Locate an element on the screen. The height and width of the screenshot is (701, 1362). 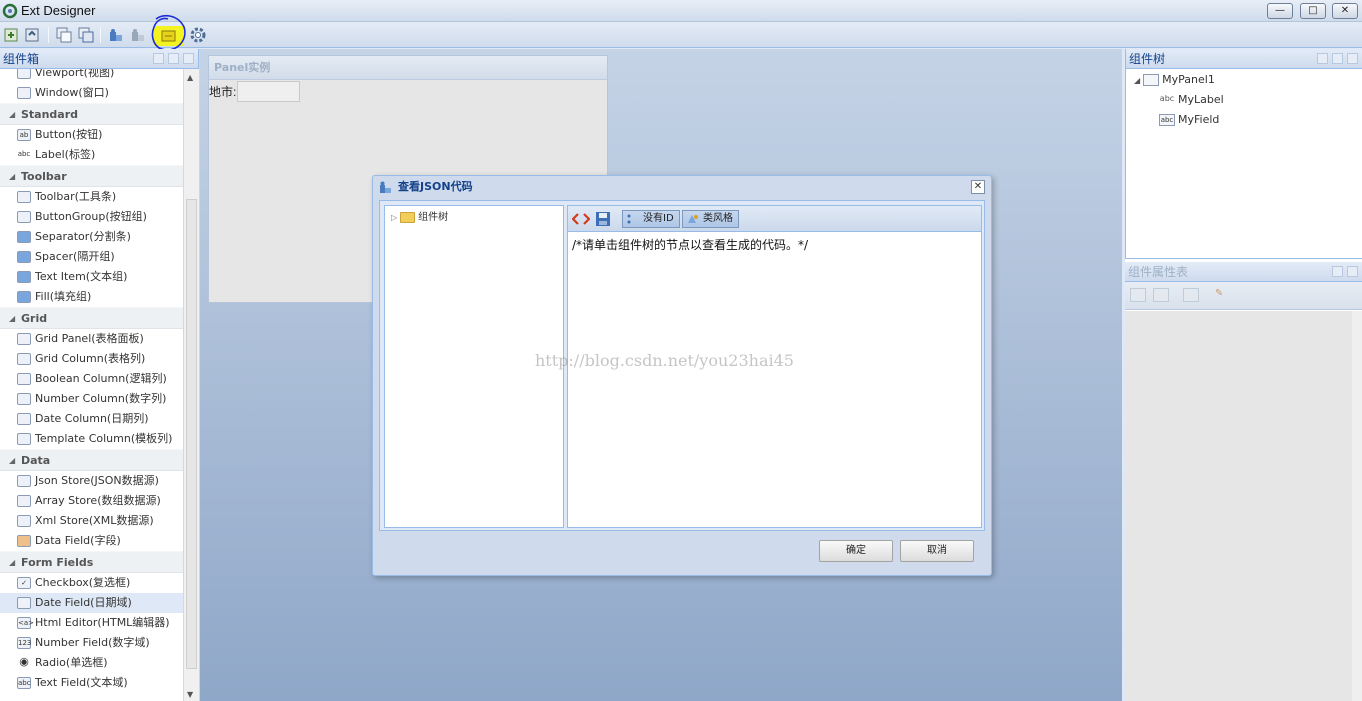
scroll-down-icon: ▼ is located at coordinates (190, 694).